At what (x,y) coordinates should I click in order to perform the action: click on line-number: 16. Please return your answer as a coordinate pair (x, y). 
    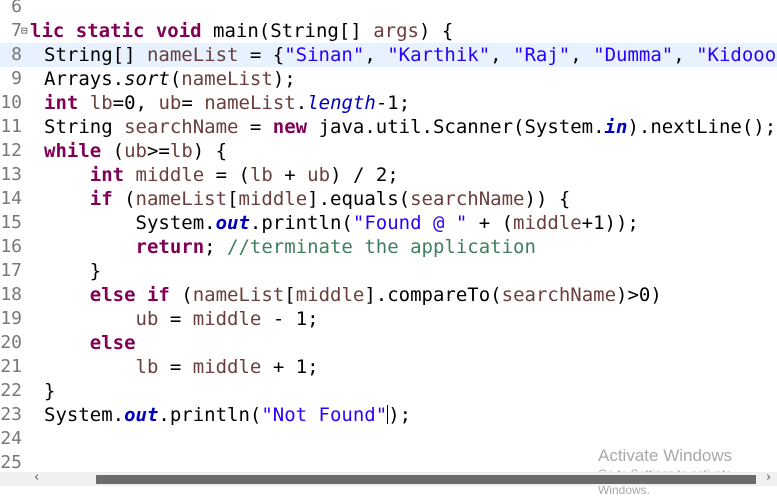
    Looking at the image, I should click on (11, 246).